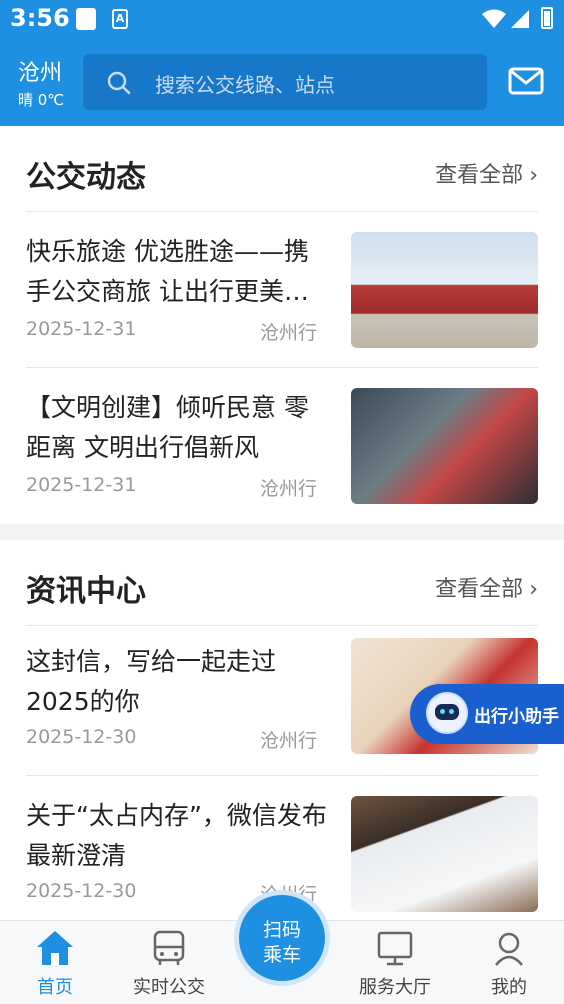  I want to click on status-bar: 3:56 A, so click(282, 20).